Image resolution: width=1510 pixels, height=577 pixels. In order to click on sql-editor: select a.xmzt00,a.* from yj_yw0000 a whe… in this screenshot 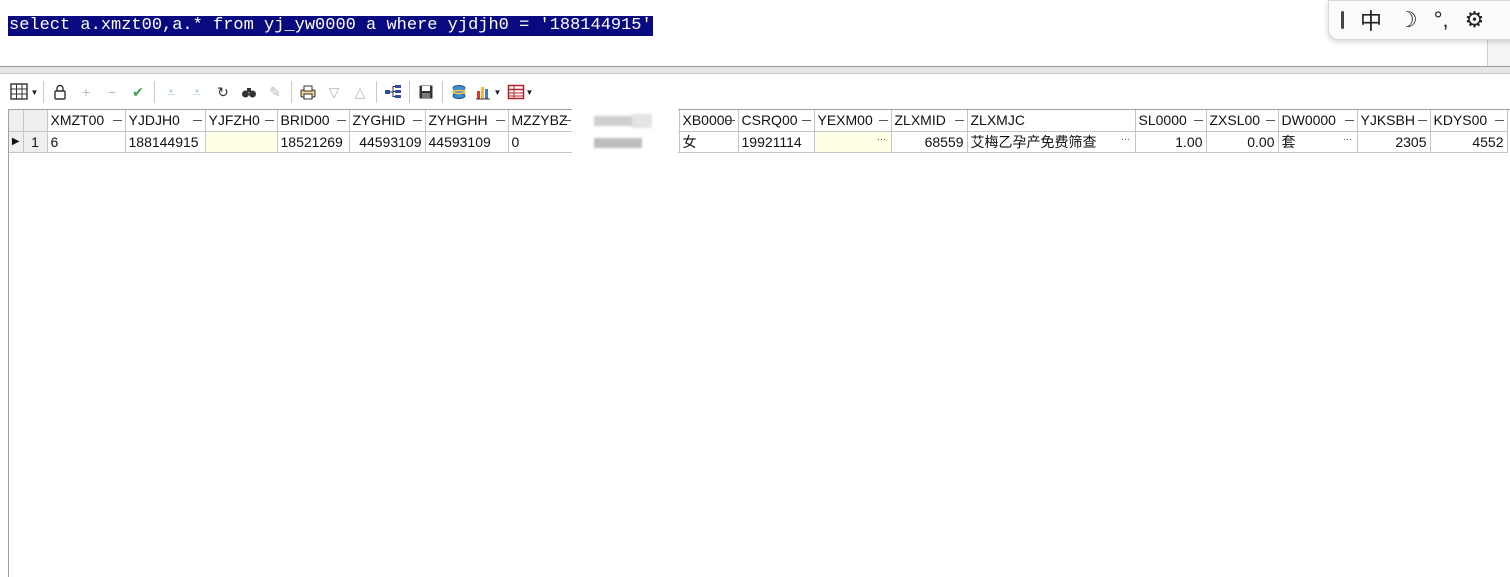, I will do `click(755, 33)`.